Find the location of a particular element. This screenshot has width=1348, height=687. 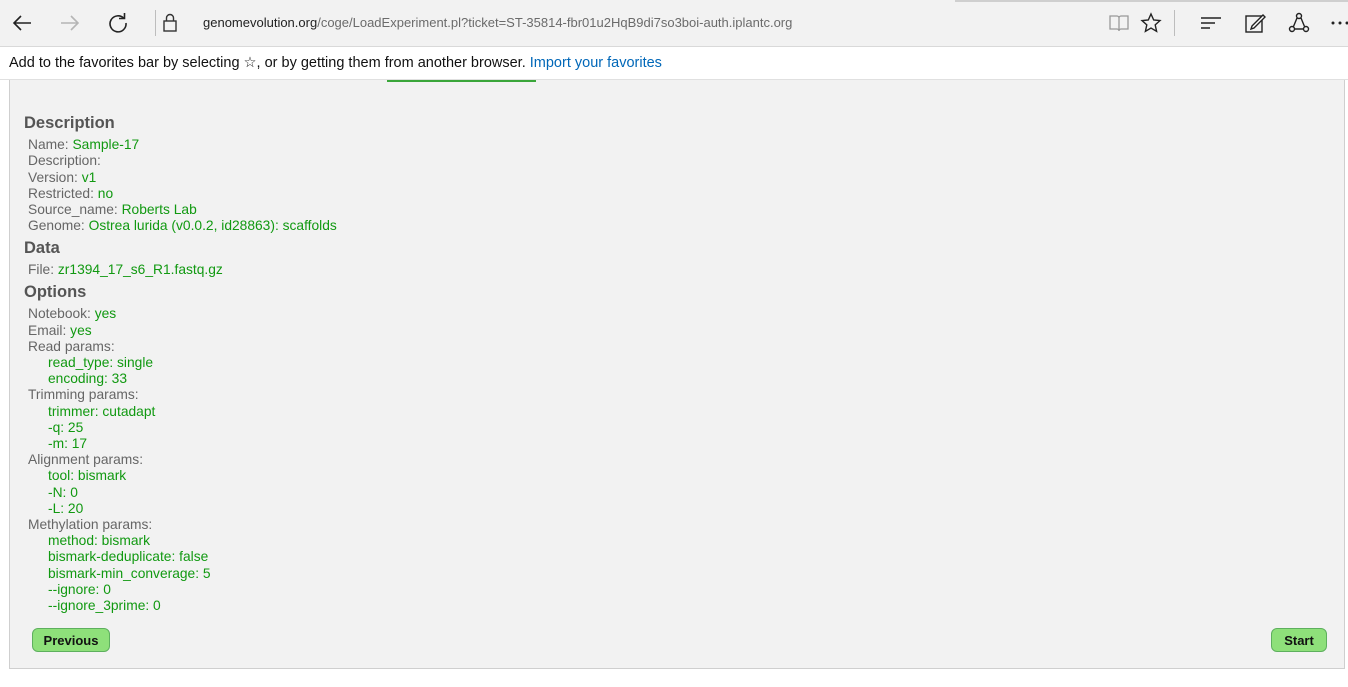

email-field: Email: yes is located at coordinates (60, 330).